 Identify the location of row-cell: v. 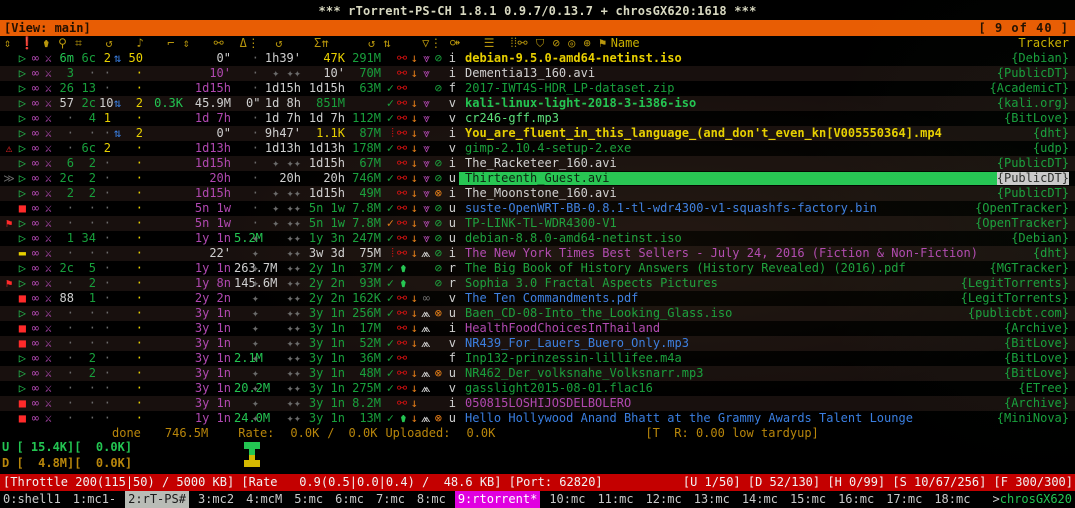
(452, 148).